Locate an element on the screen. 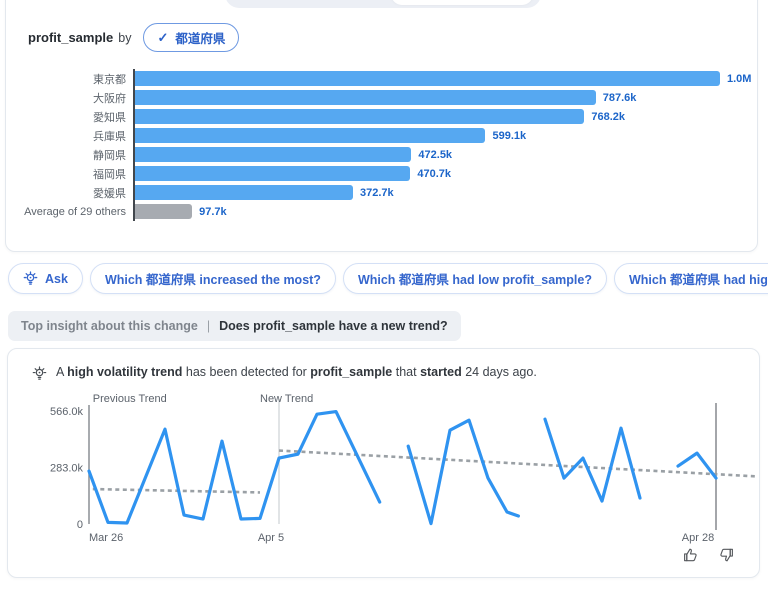 Image resolution: width=768 pixels, height=590 pixels. bar-value-label: 97.7k is located at coordinates (213, 211).